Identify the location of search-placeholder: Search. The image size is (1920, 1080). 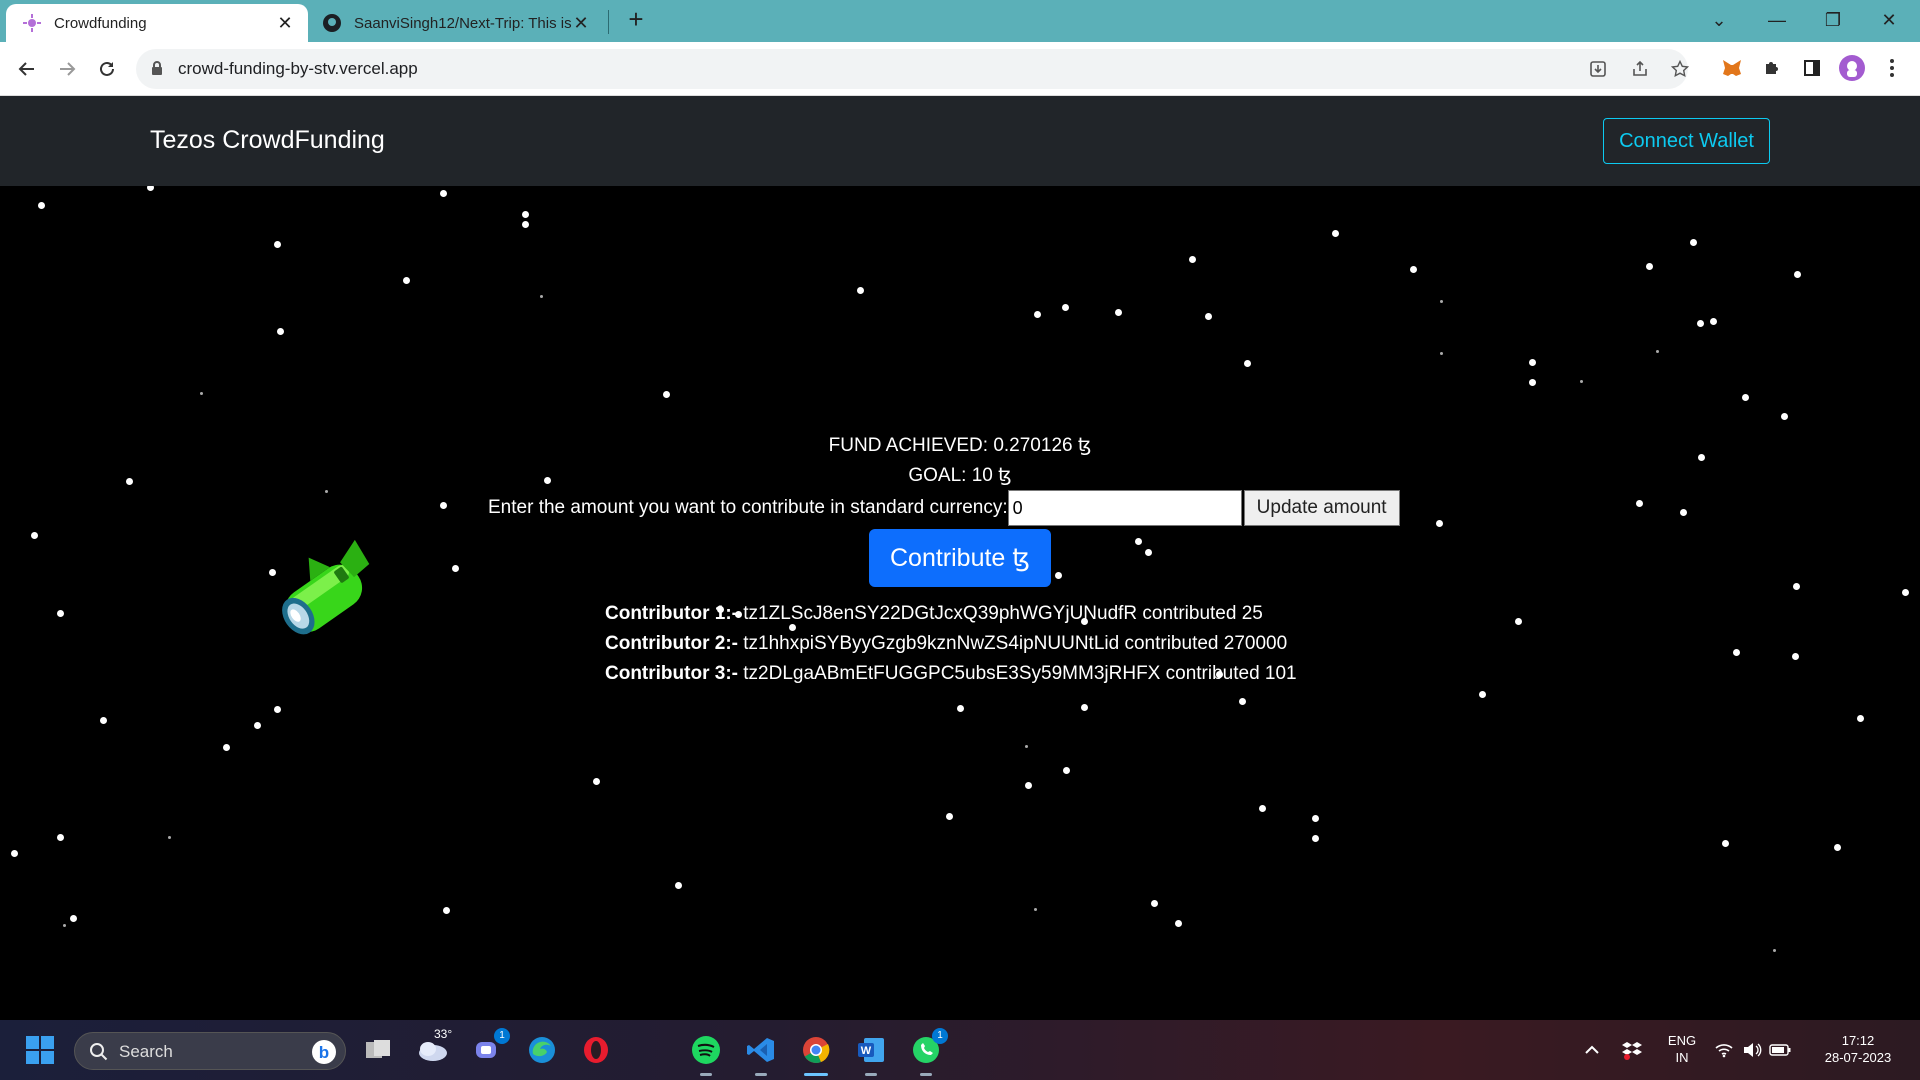
(146, 1051).